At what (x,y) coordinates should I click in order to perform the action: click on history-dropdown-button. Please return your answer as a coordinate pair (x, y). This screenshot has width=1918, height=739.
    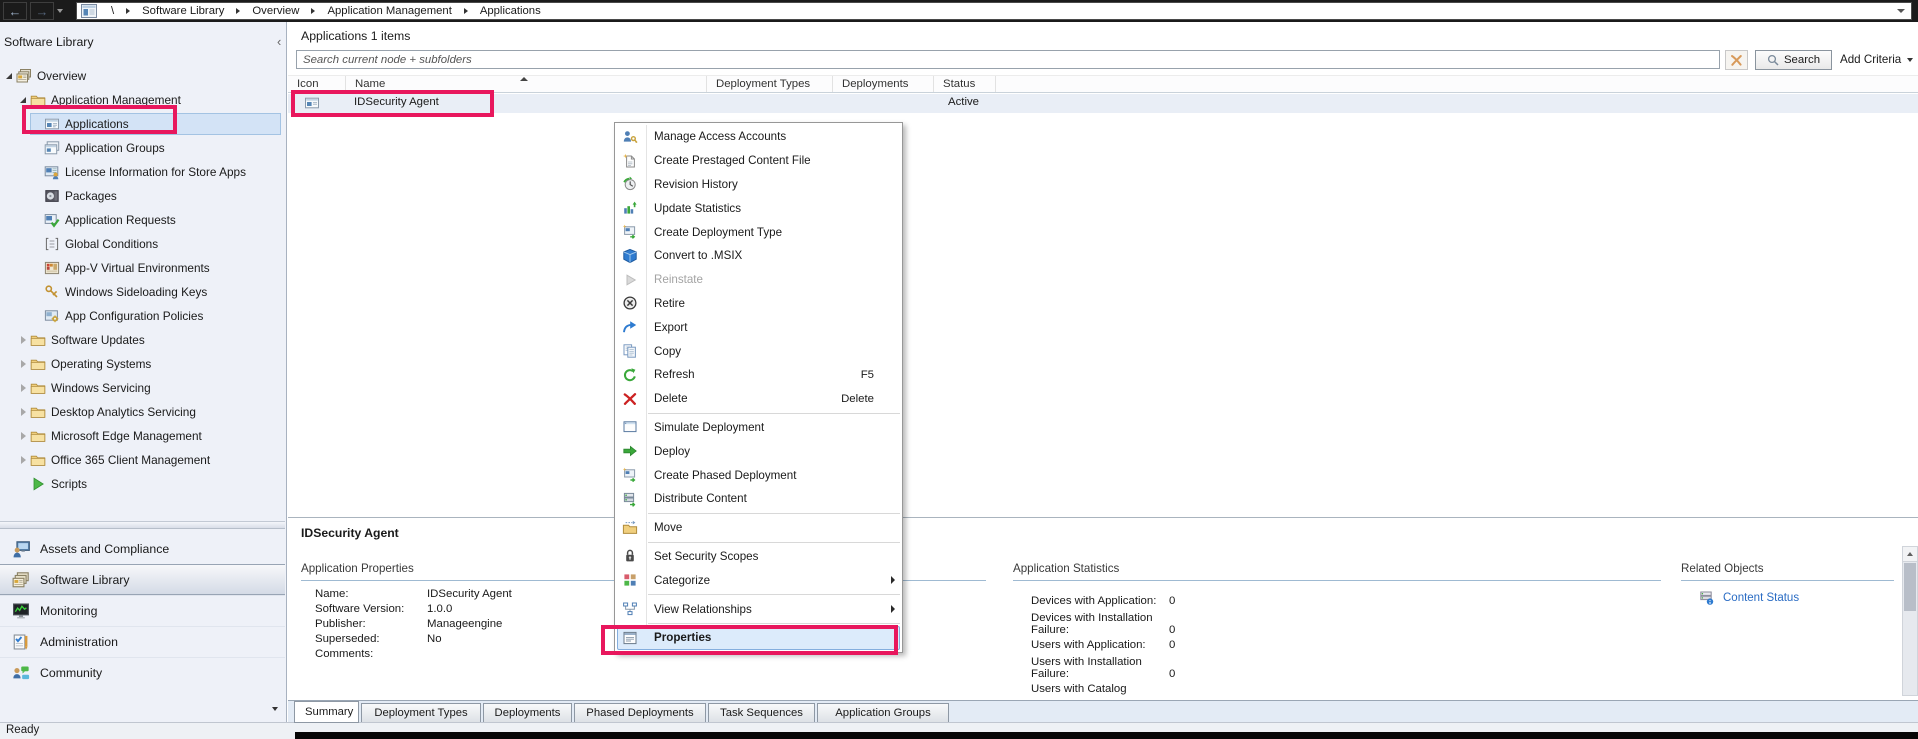
    Looking at the image, I should click on (60, 11).